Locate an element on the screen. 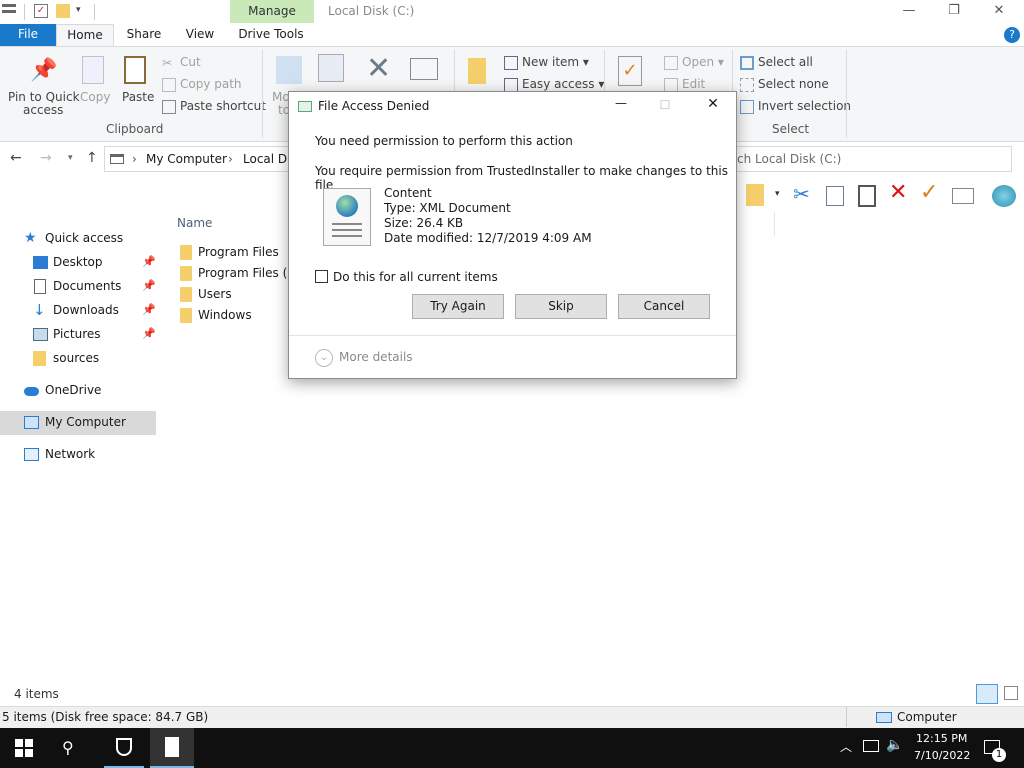 This screenshot has width=1024, height=768. tab-drive-tools: Drive Tools is located at coordinates (271, 35).